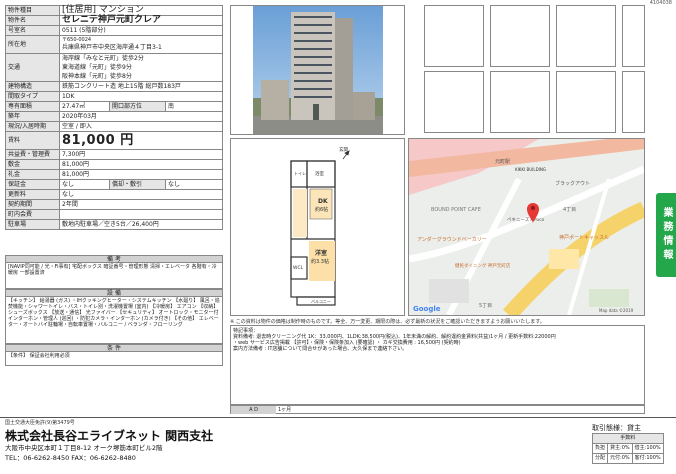  What do you see at coordinates (616, 310) in the screenshot?
I see `map-attribution: Map data ©2019` at bounding box center [616, 310].